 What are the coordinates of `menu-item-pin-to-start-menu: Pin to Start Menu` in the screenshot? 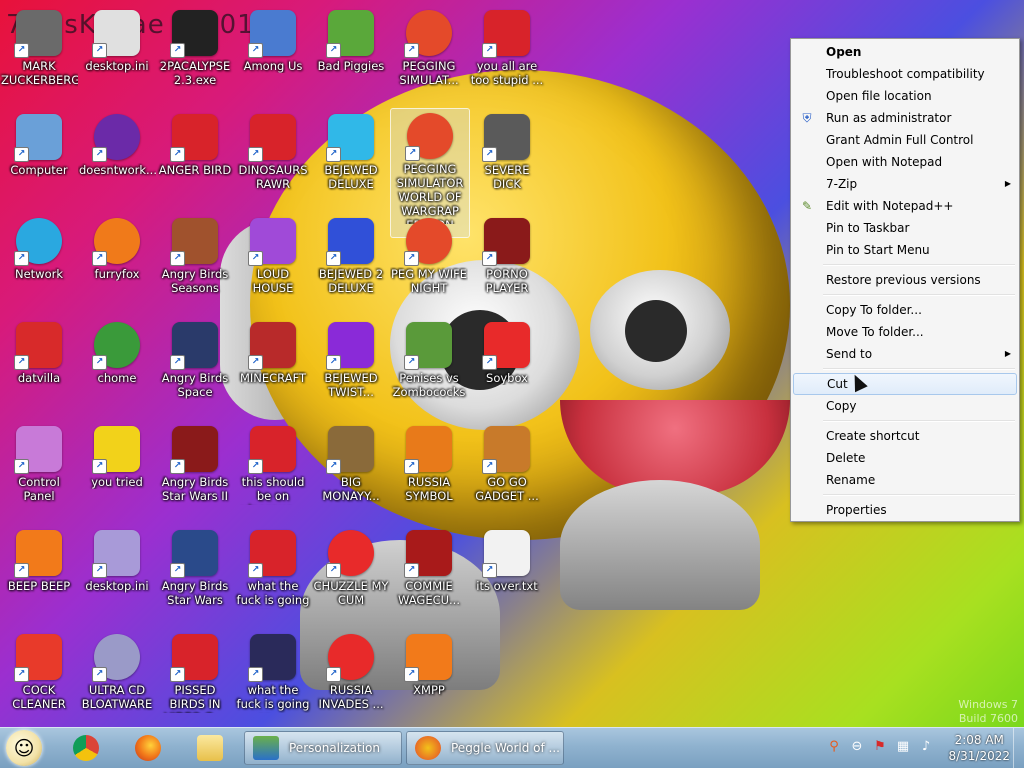 It's located at (905, 250).